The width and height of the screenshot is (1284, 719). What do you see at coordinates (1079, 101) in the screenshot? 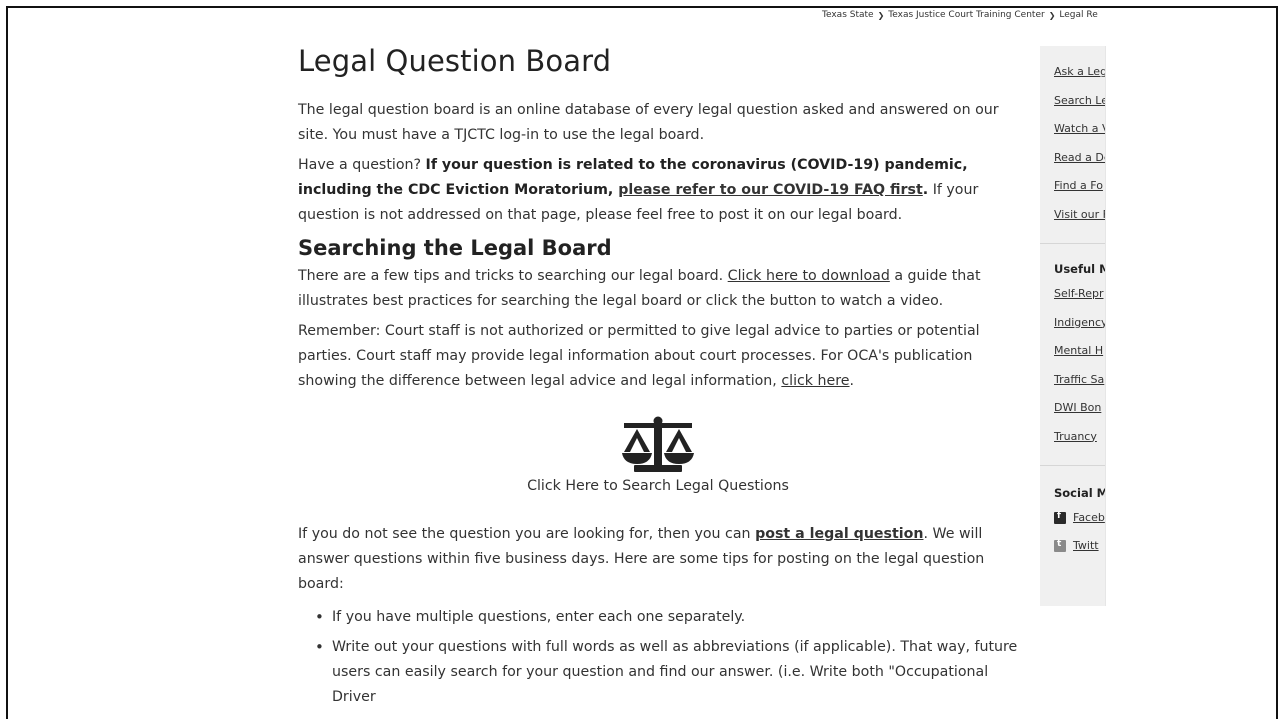
I see `sidebar-link-search-legal-board: Search Le` at bounding box center [1079, 101].